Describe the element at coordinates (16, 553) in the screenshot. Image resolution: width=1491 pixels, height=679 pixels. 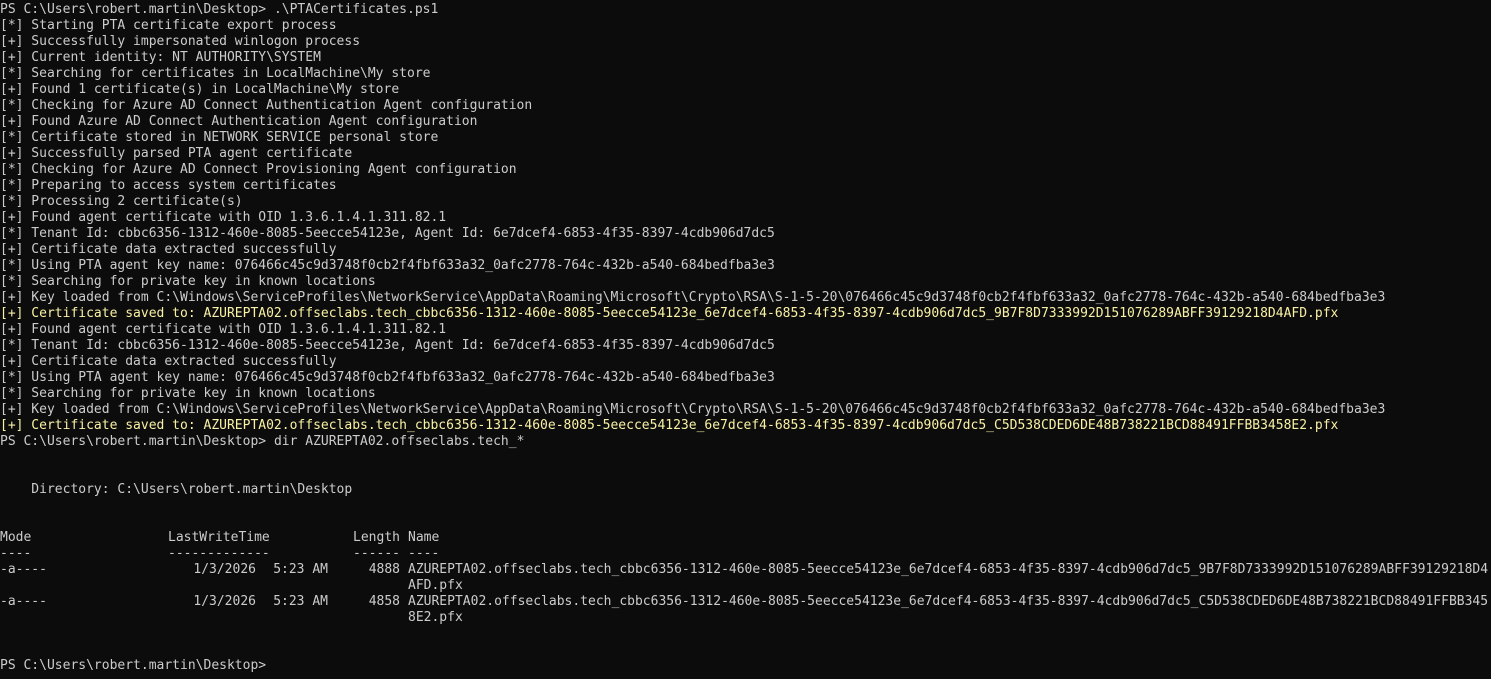
I see `underline-mode: ----` at that location.